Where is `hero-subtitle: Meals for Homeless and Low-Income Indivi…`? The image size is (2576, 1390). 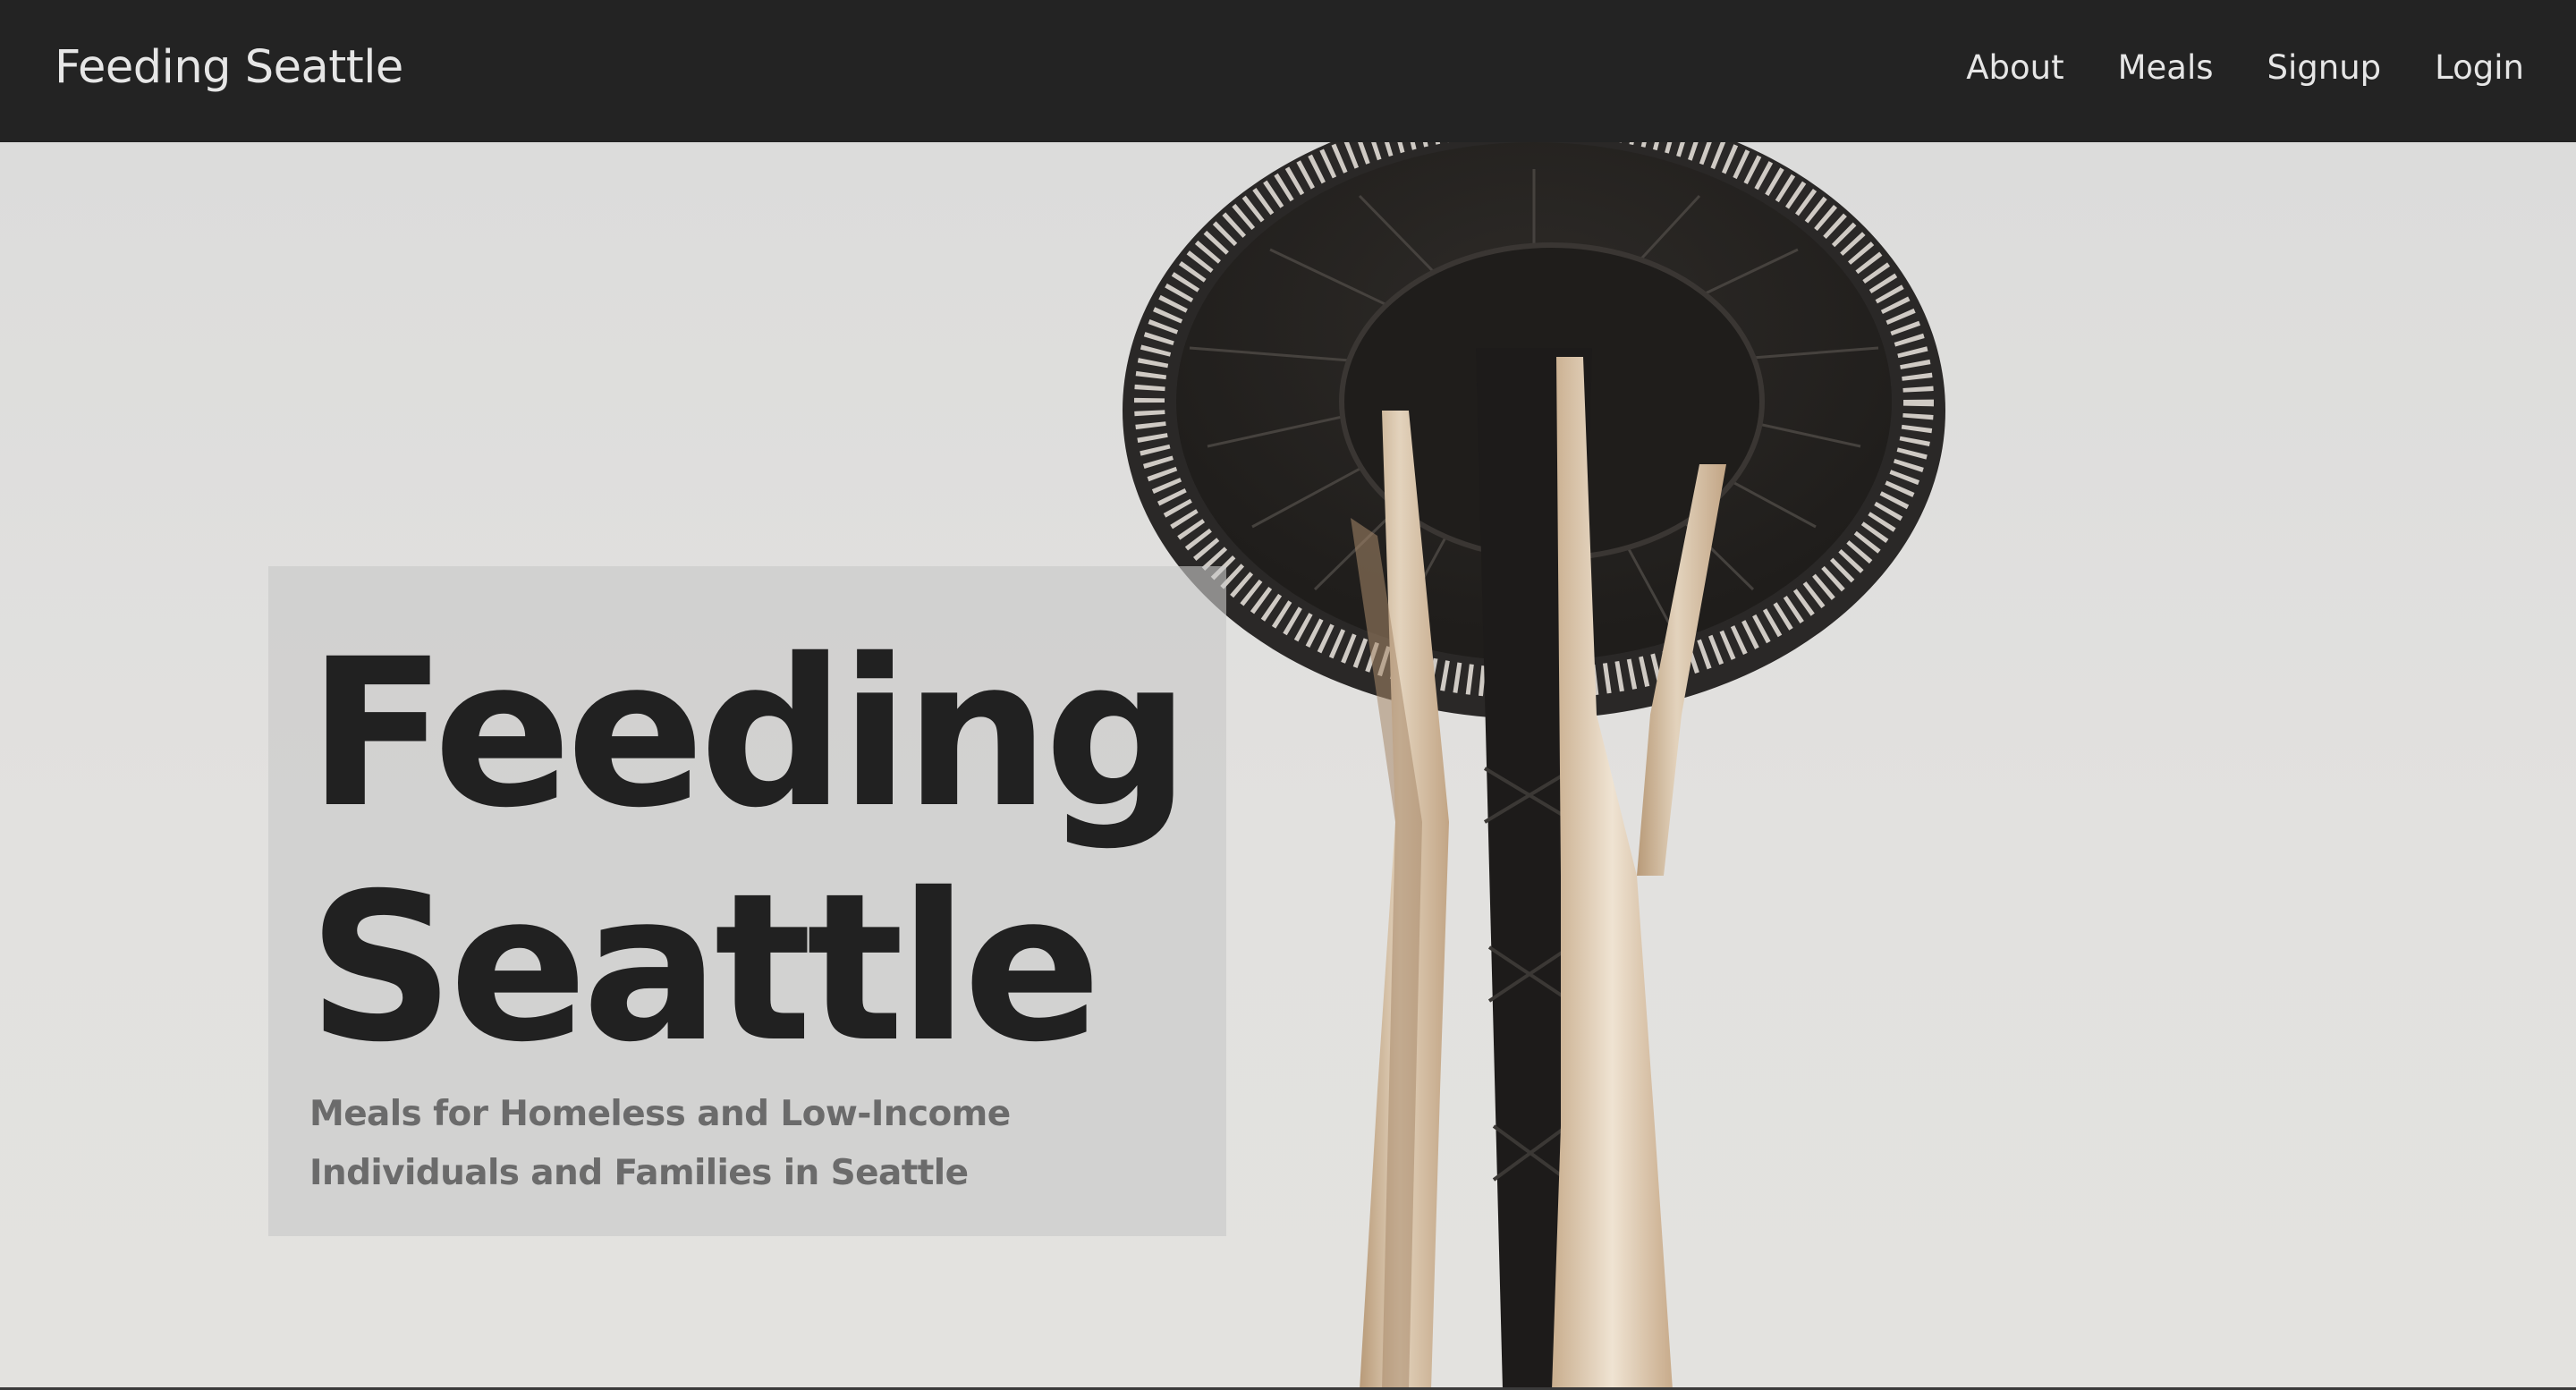 hero-subtitle: Meals for Homeless and Low-Income Indivi… is located at coordinates (660, 1143).